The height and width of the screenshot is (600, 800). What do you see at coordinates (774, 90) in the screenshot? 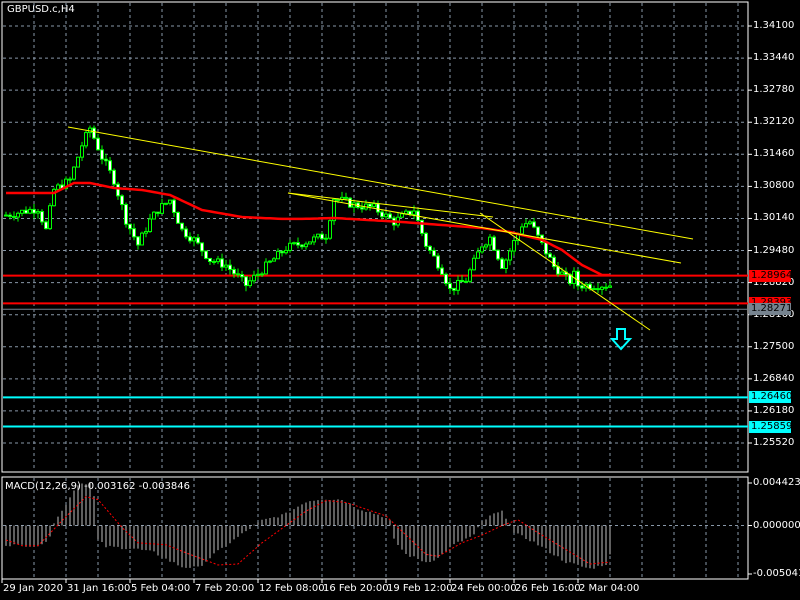
I see `price-tick-label: 1.32780` at bounding box center [774, 90].